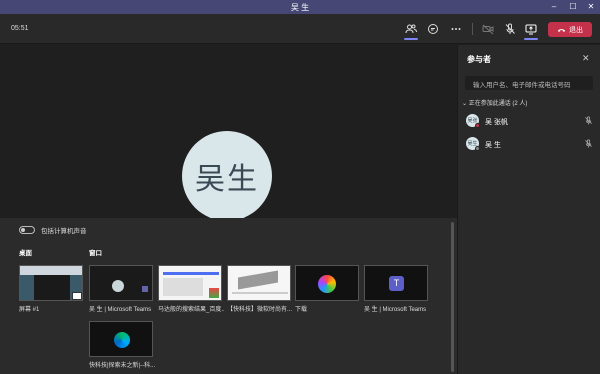  What do you see at coordinates (64, 231) in the screenshot?
I see `computer-sound-label: 包括计算机声音` at bounding box center [64, 231].